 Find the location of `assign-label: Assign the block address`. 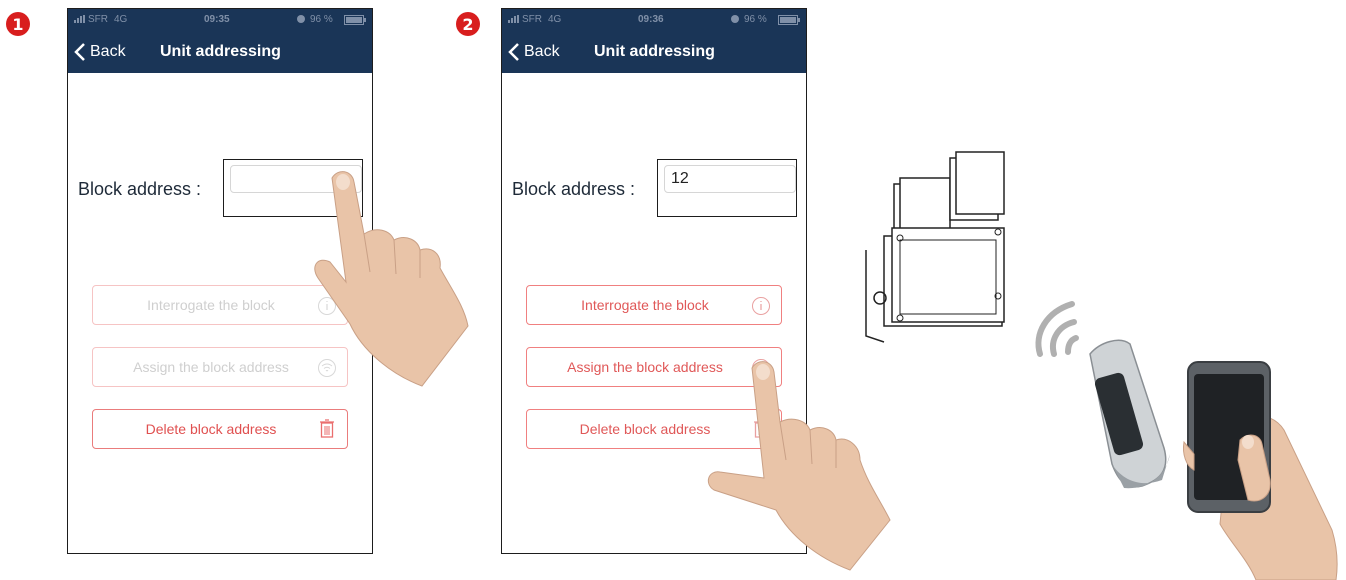

assign-label: Assign the block address is located at coordinates (211, 367).